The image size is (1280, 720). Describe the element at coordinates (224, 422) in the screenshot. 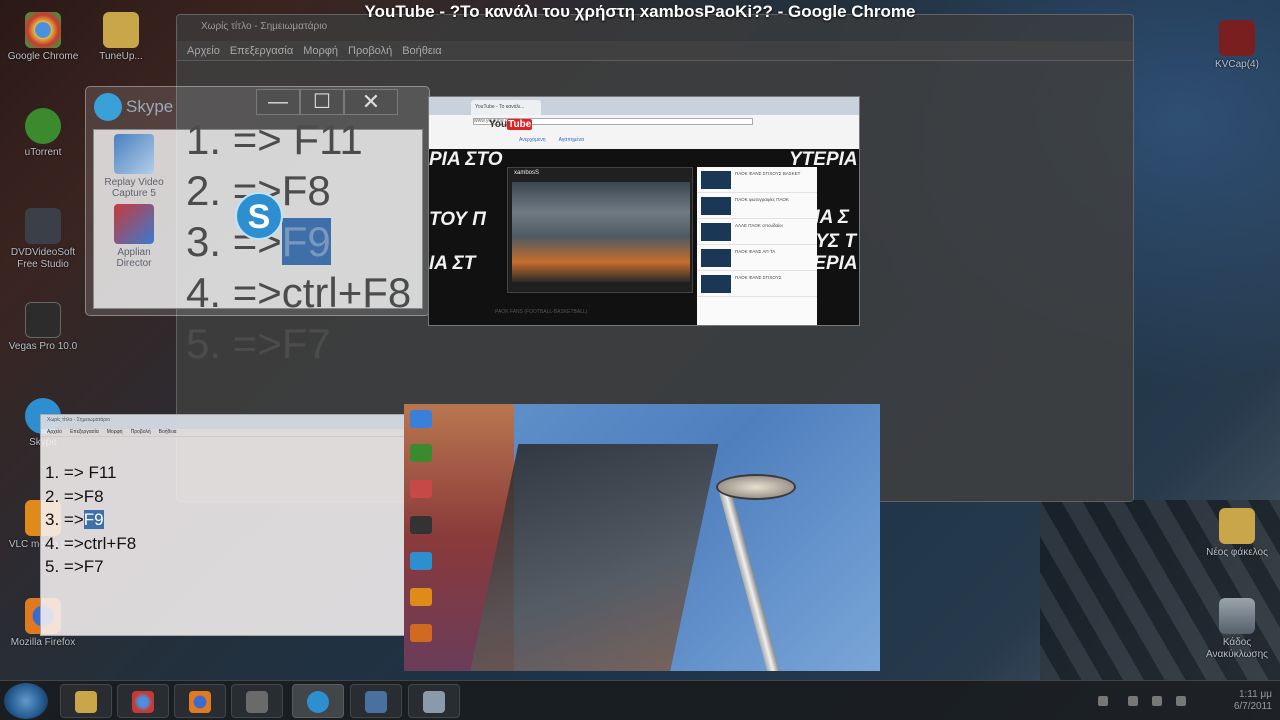

I see `notepad-small-title: Χωρίς τίτλο - Σημειωματάριο` at that location.